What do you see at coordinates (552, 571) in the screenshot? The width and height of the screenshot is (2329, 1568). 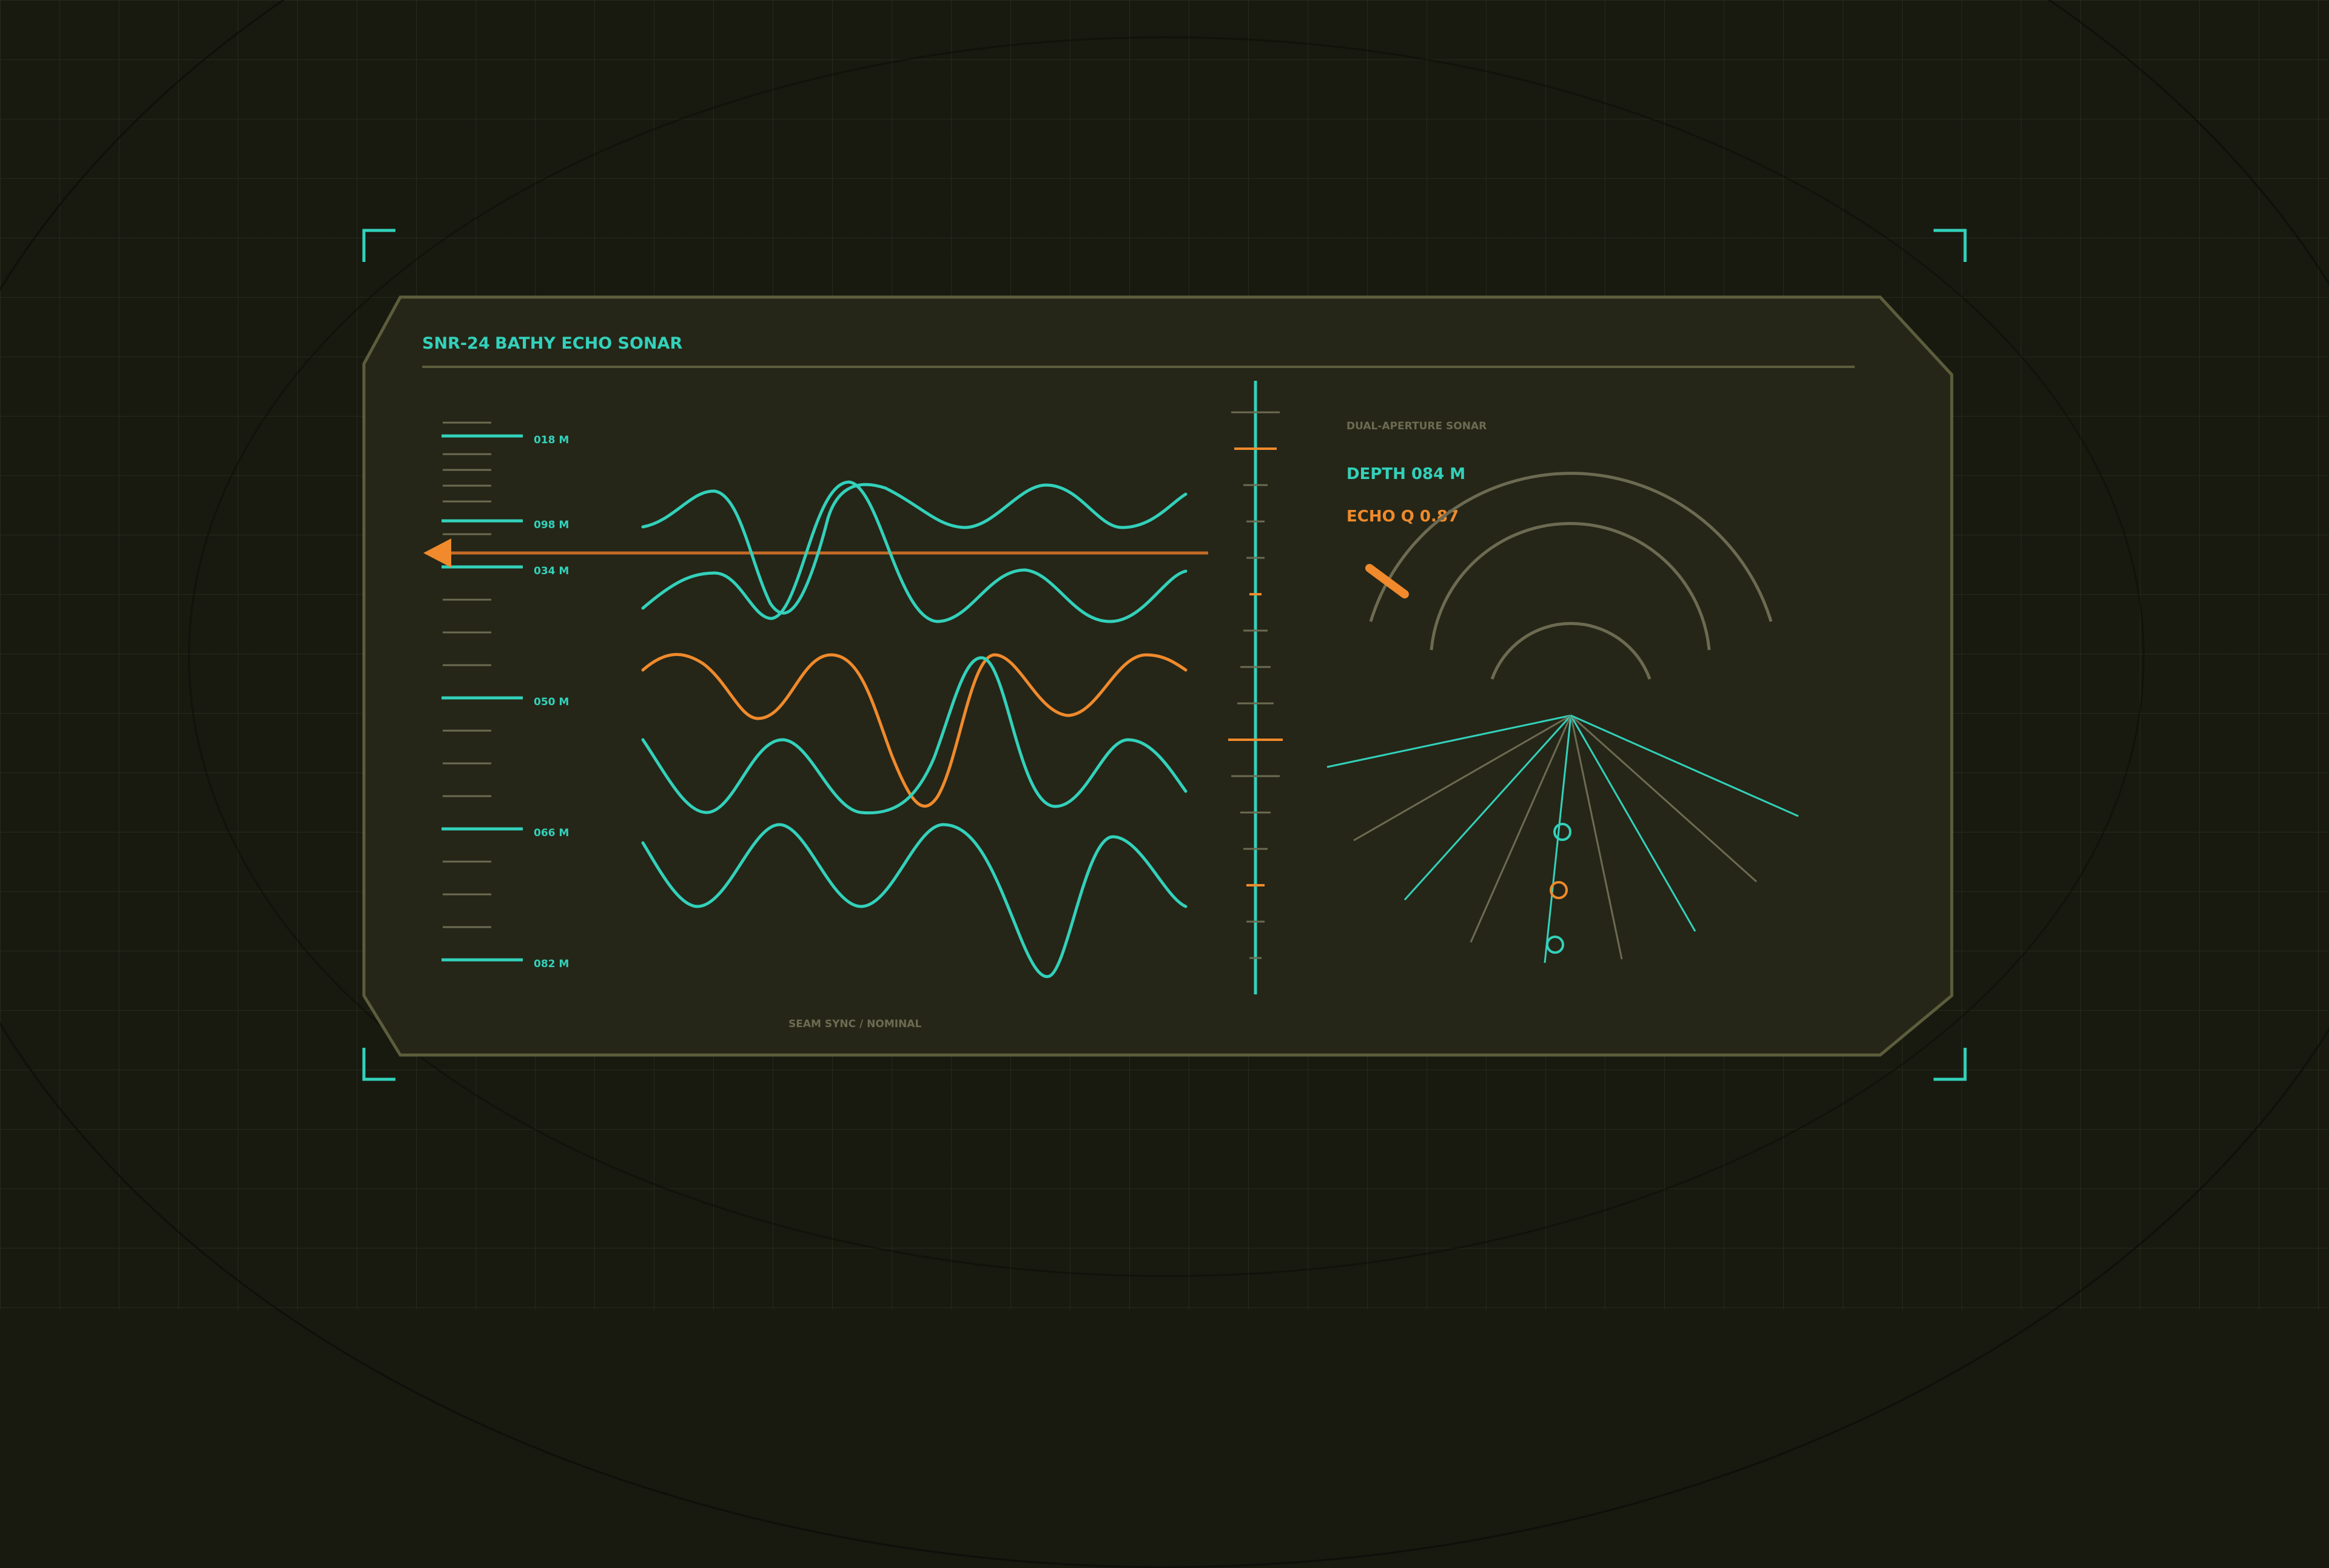 I see `depth-label: 034 M` at bounding box center [552, 571].